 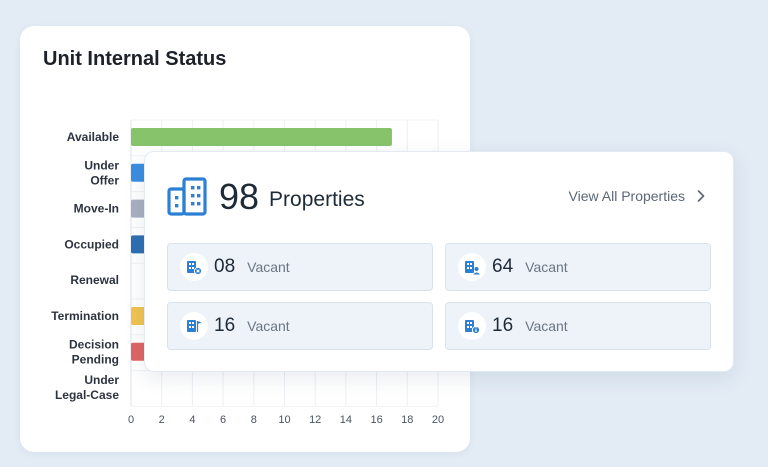 I want to click on x-tick-label: 10, so click(x=284, y=420).